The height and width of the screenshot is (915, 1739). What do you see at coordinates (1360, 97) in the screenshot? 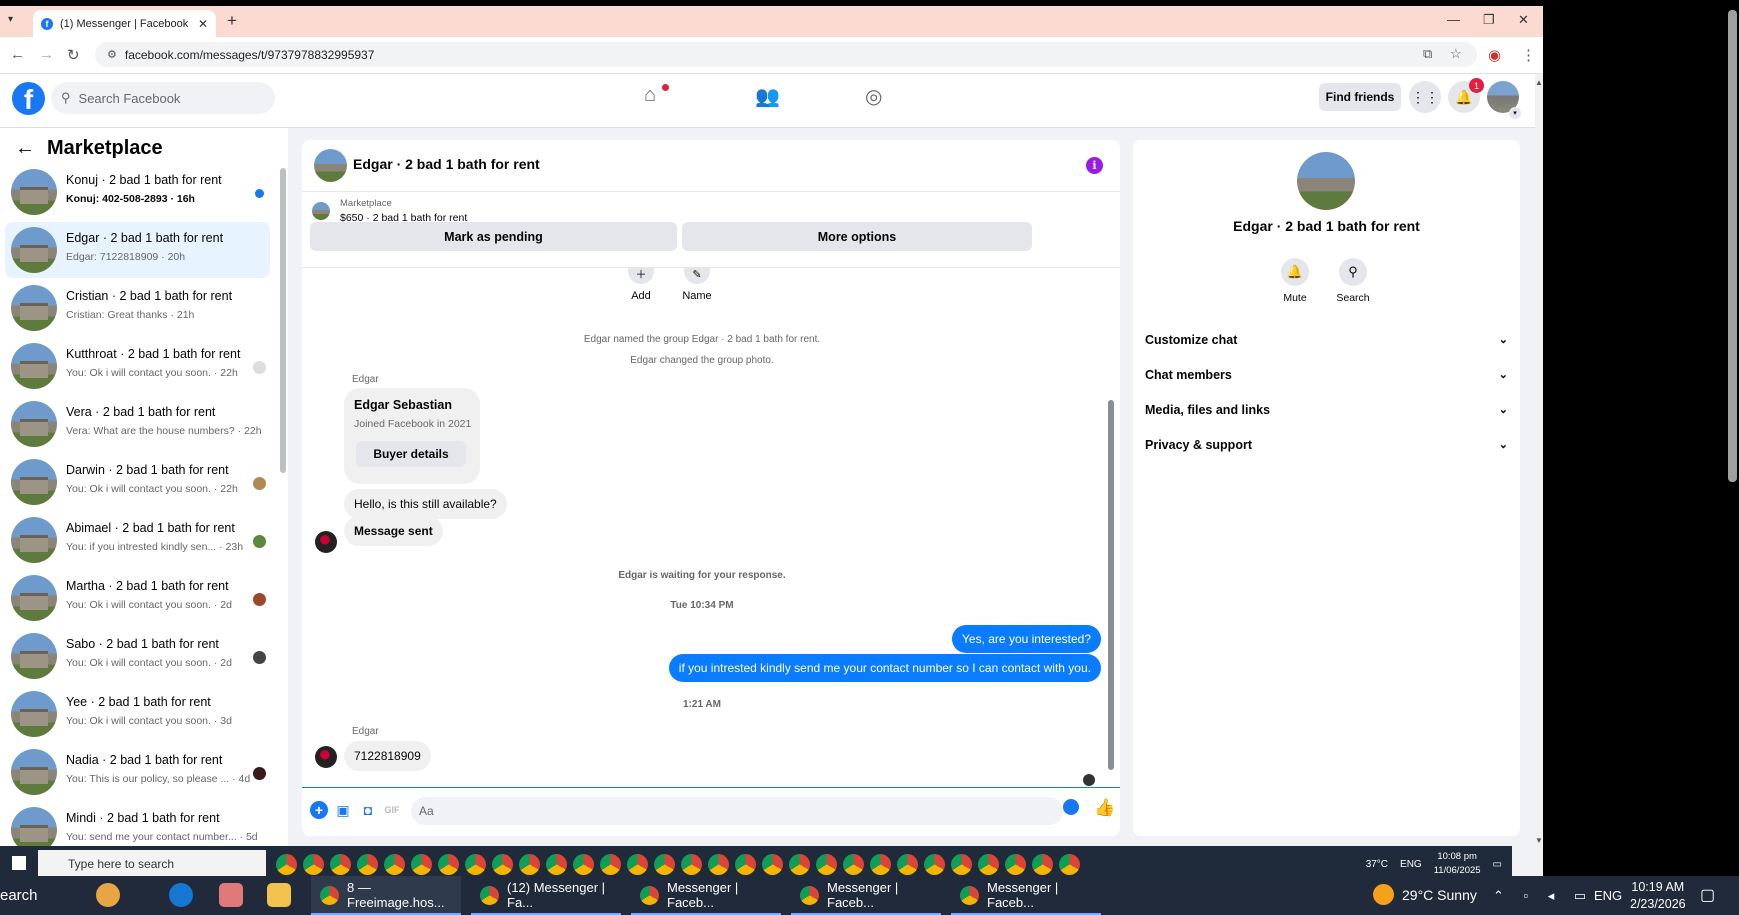
I see `find-friends-button: Find friends` at bounding box center [1360, 97].